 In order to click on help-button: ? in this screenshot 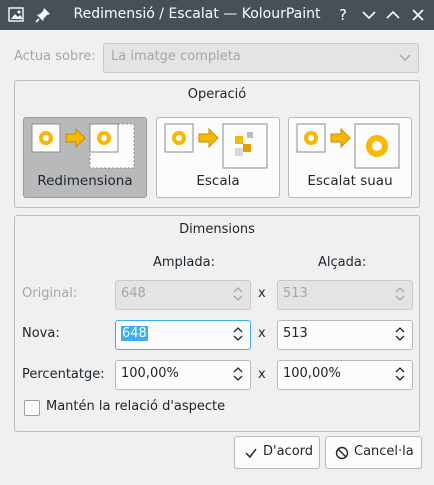, I will do `click(344, 15)`.